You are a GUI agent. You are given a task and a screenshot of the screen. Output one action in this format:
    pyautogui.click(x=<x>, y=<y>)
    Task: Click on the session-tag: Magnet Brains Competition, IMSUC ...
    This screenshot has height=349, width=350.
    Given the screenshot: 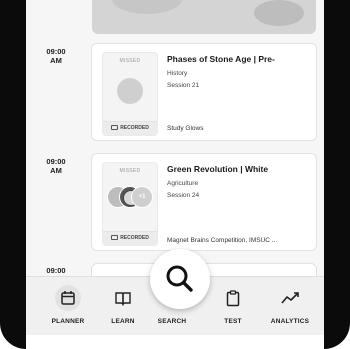 What is the action you would take?
    pyautogui.click(x=222, y=240)
    